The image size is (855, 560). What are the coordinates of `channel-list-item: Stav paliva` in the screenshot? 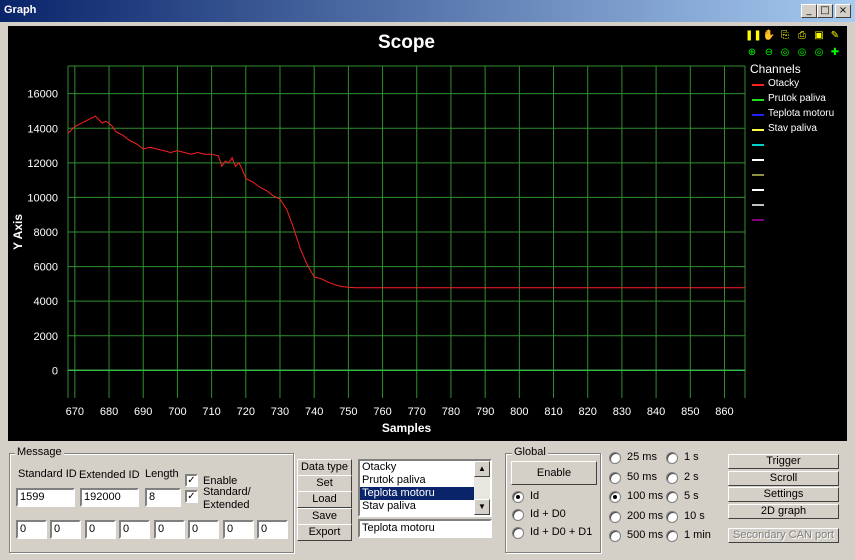 It's located at (418, 506).